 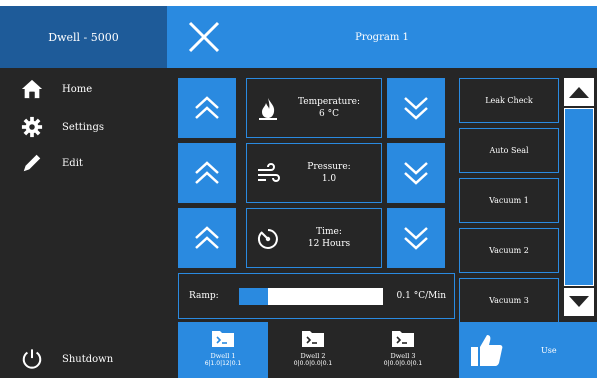 I want to click on shutdown-button: Shutdown, so click(x=83, y=359).